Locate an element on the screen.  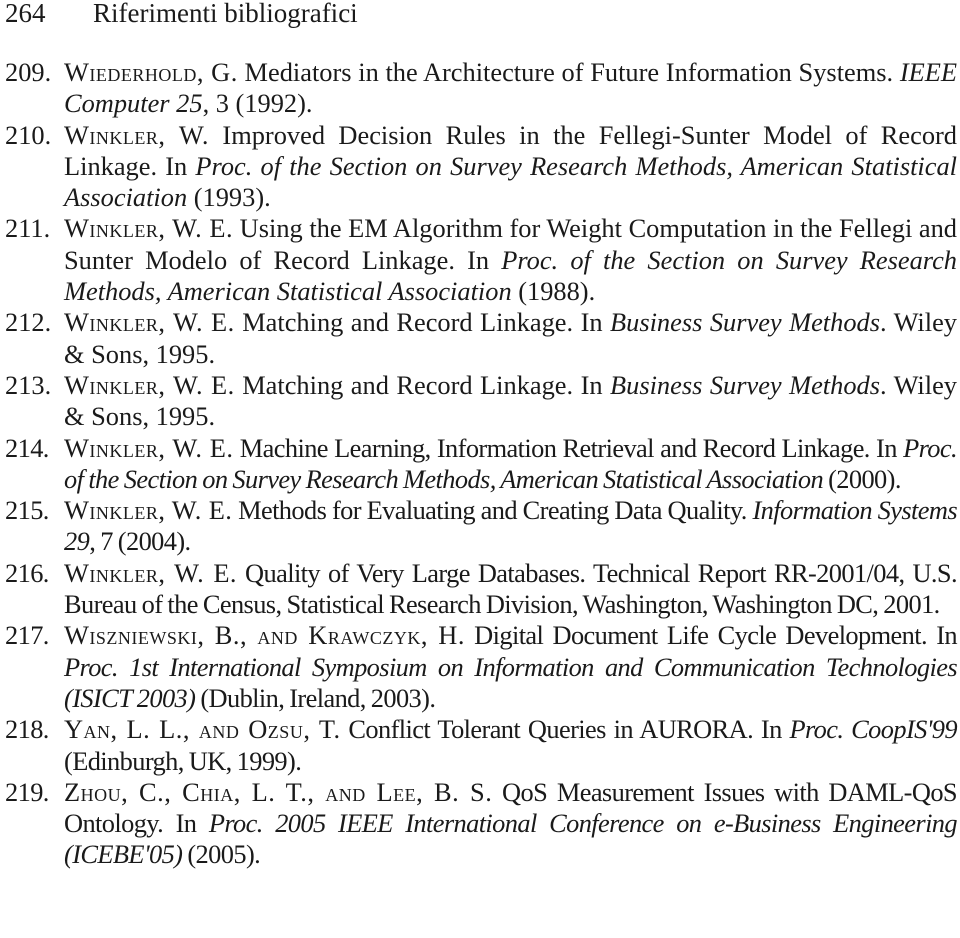
reference-number: 210. is located at coordinates (28, 134).